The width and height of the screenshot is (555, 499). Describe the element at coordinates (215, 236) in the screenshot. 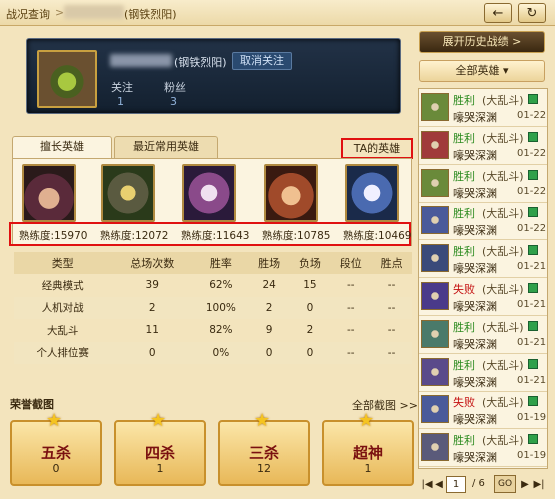

I see `mastery-3: 熟练度:11643` at that location.